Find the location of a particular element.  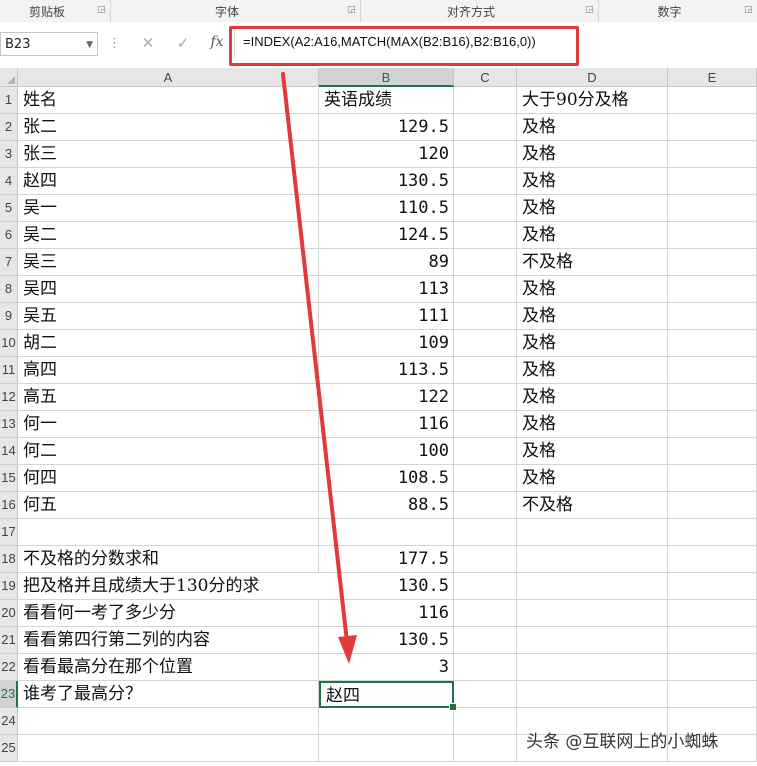

cell-e16 is located at coordinates (712, 505).